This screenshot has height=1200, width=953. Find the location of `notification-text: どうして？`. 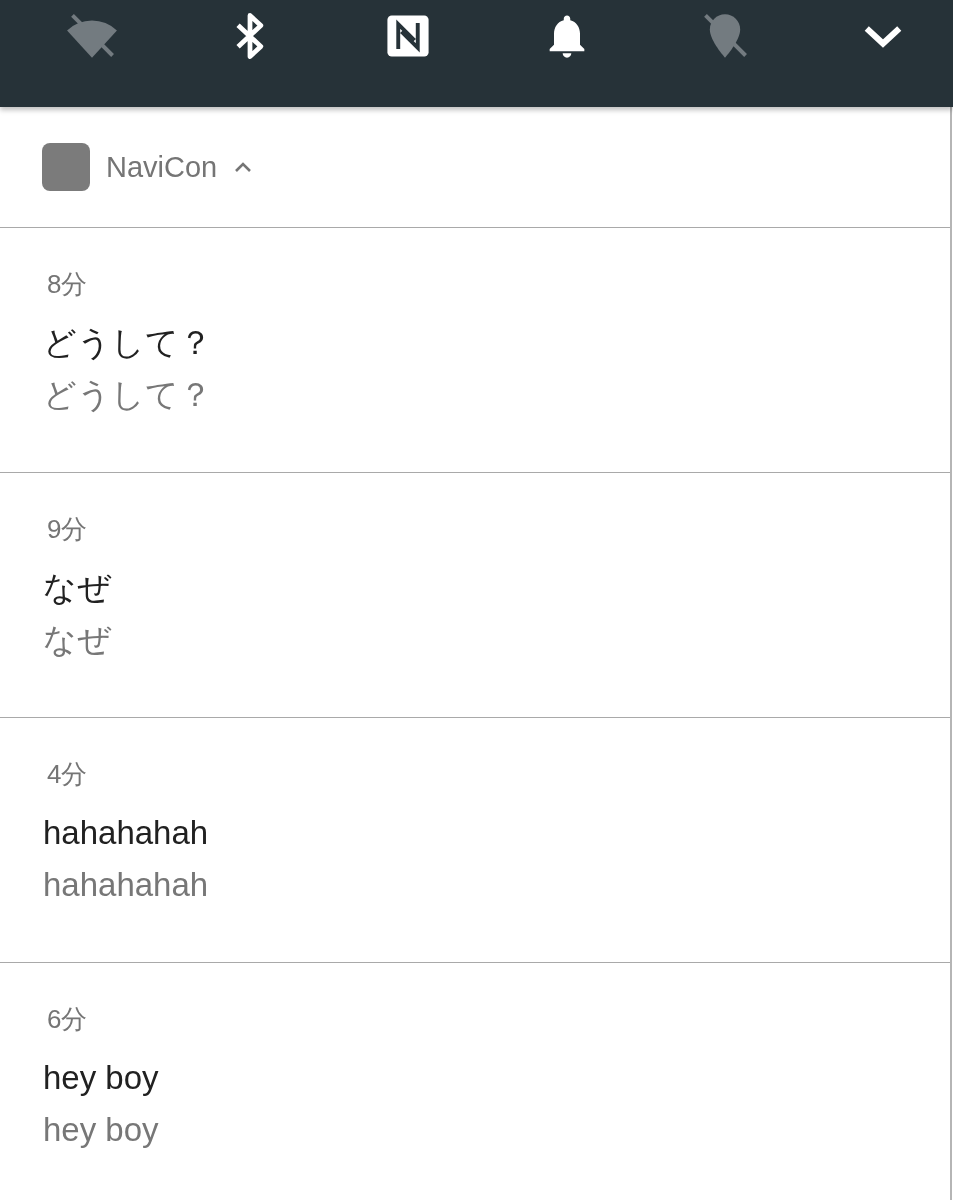

notification-text: どうして？ is located at coordinates (127, 394).